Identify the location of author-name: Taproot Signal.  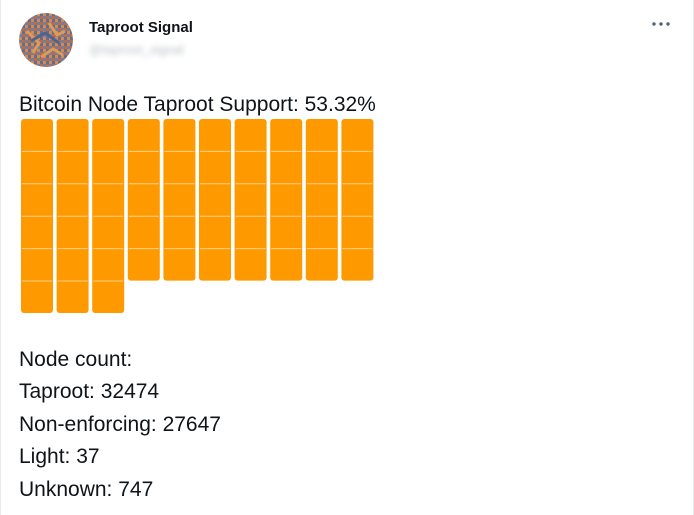
(141, 27).